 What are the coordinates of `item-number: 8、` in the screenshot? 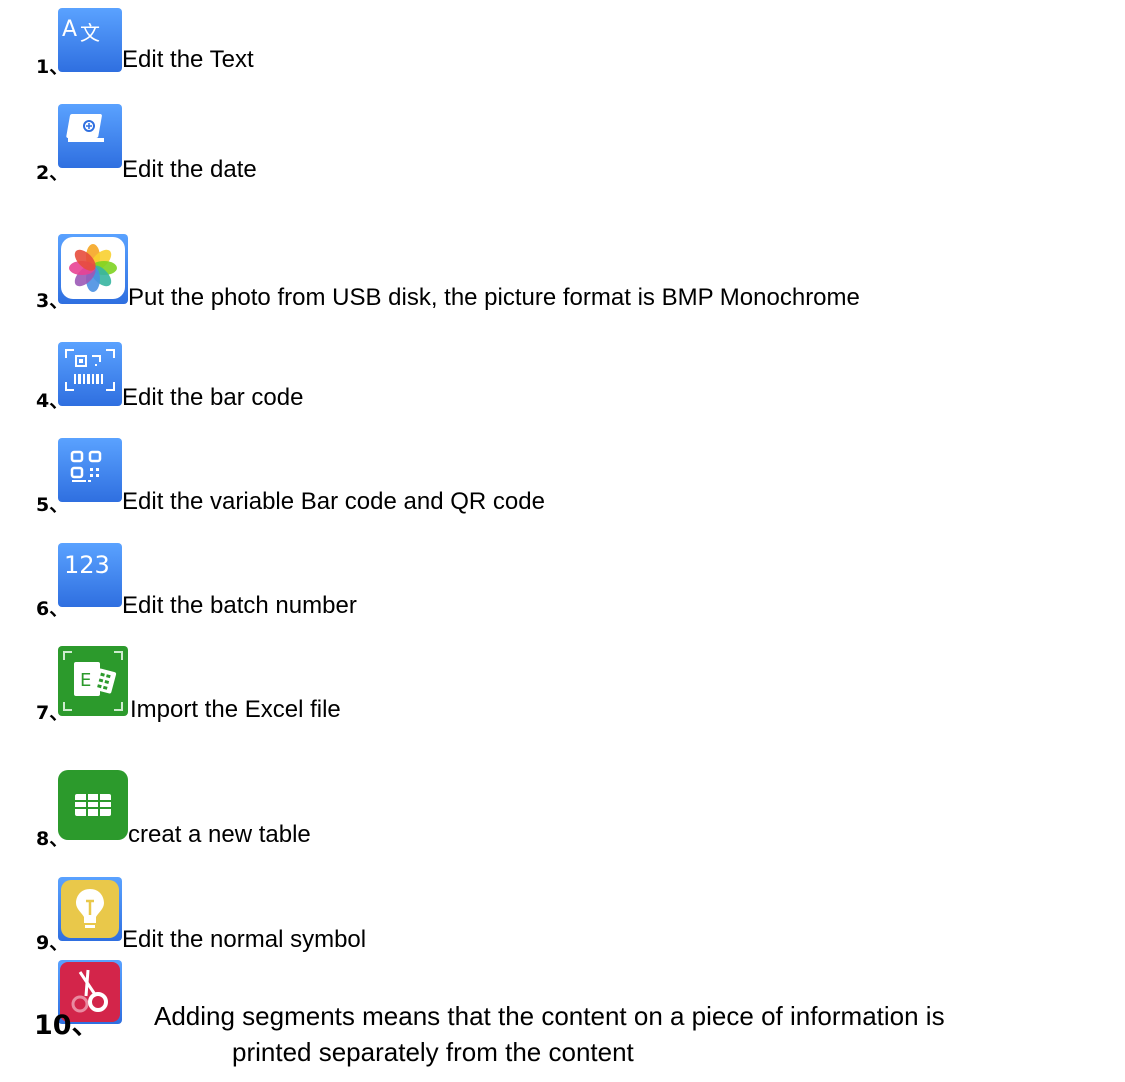 It's located at (52, 839).